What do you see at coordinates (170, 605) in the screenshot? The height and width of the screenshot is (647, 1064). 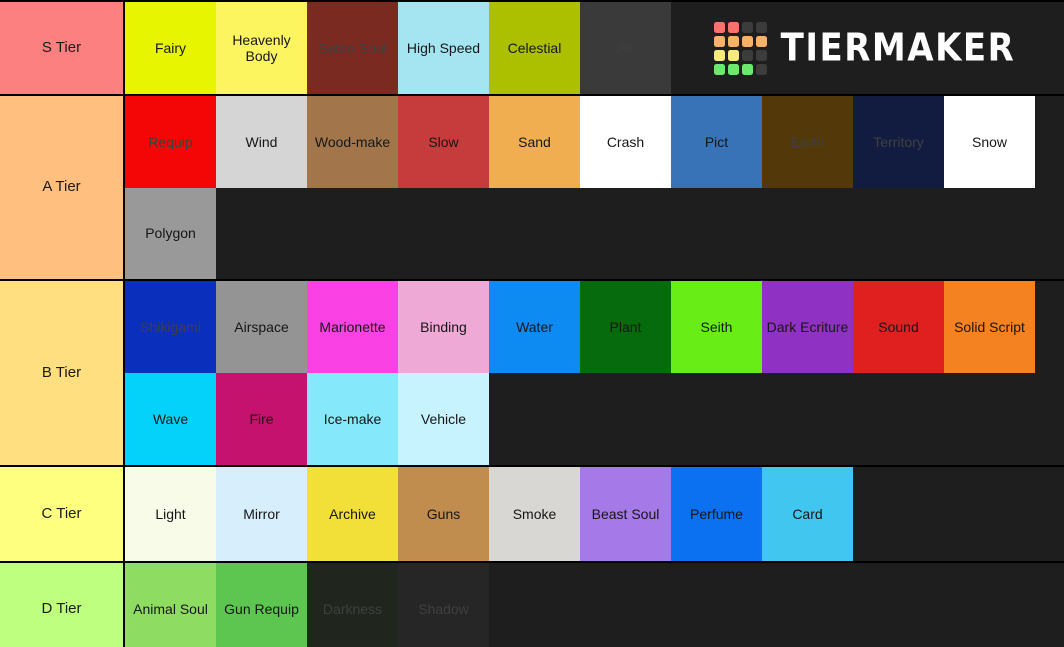 I see `tier-item: Animal Soul` at bounding box center [170, 605].